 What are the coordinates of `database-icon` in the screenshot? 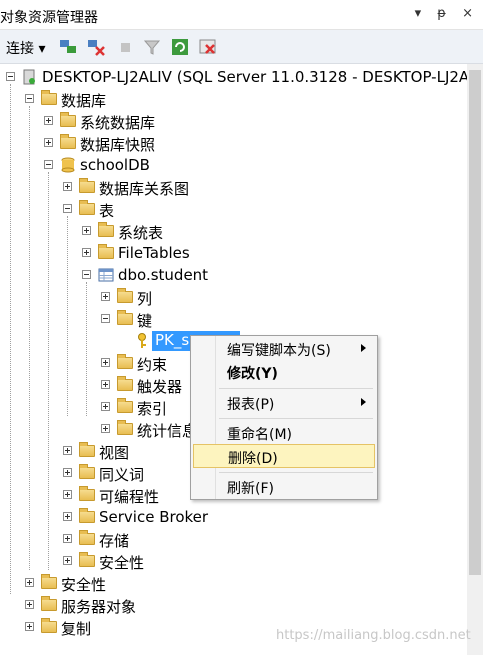 It's located at (68, 165).